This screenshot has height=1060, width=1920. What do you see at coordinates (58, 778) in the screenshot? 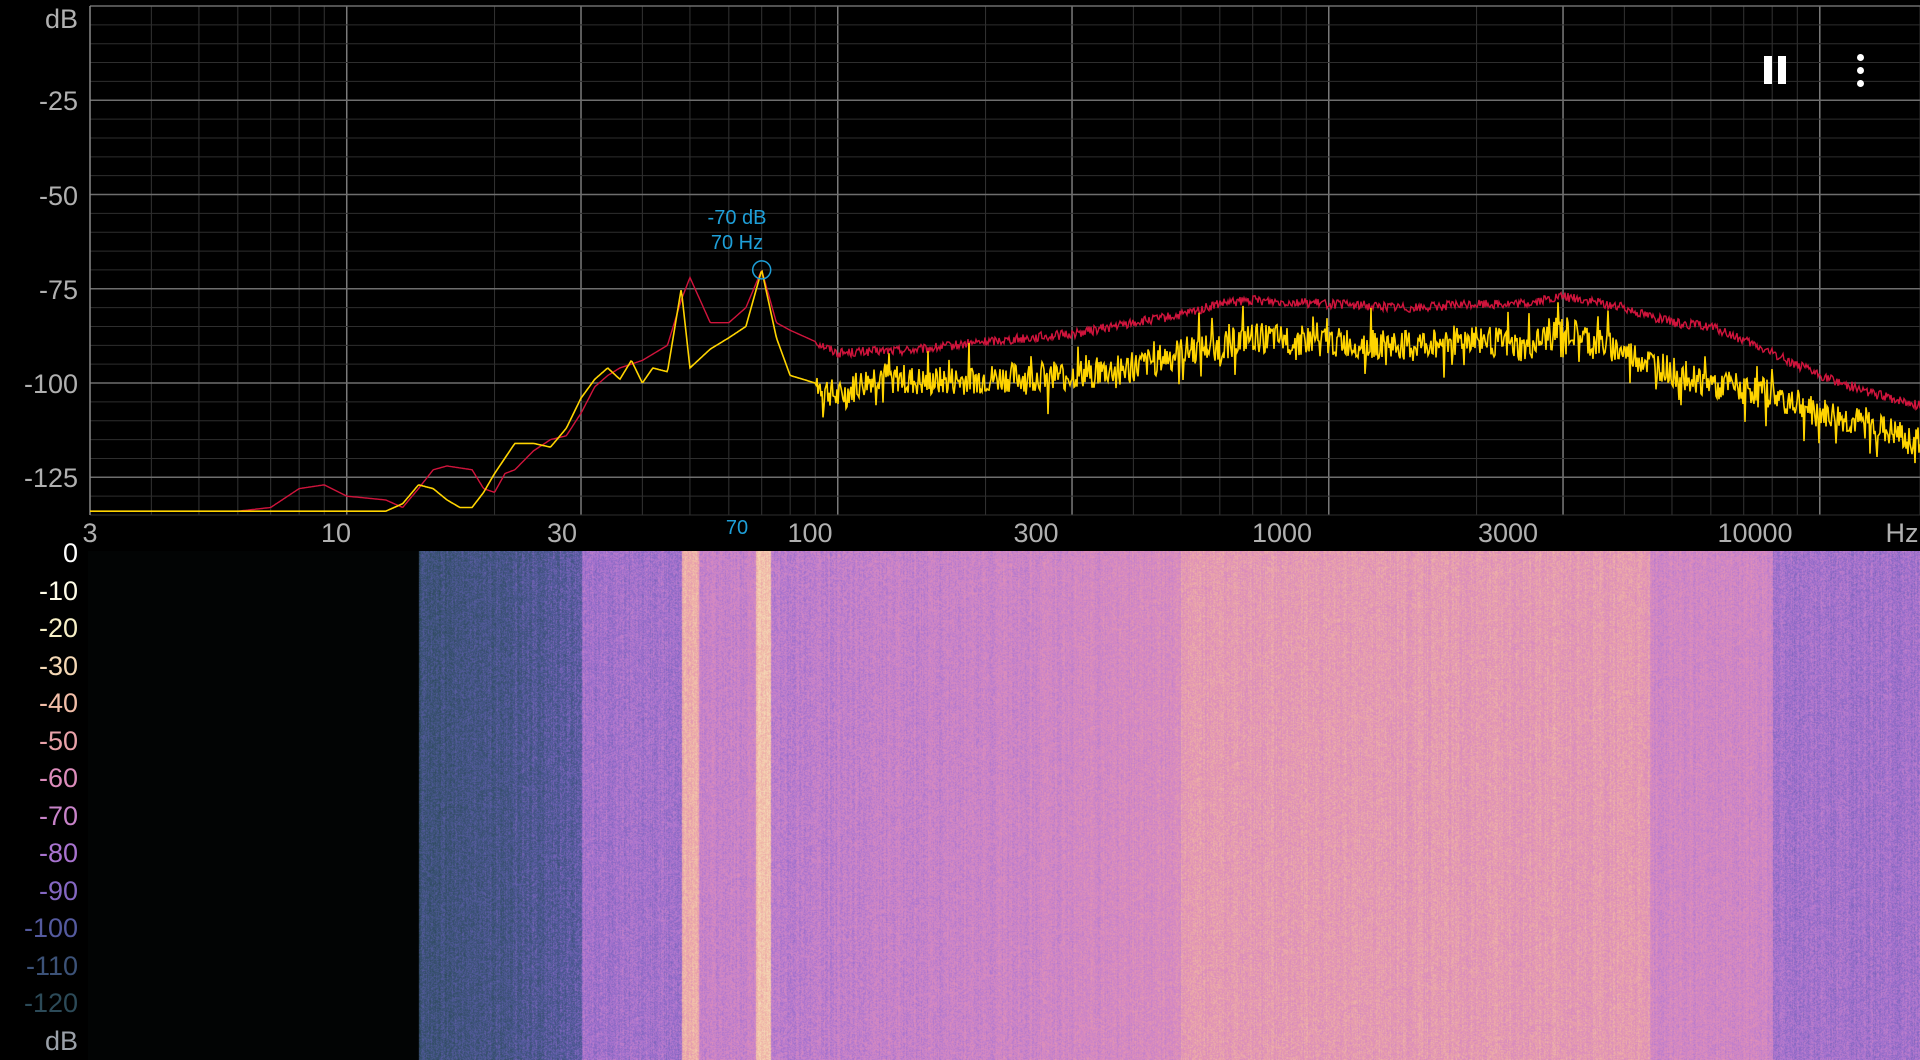
I see `scale-label: -60` at bounding box center [58, 778].